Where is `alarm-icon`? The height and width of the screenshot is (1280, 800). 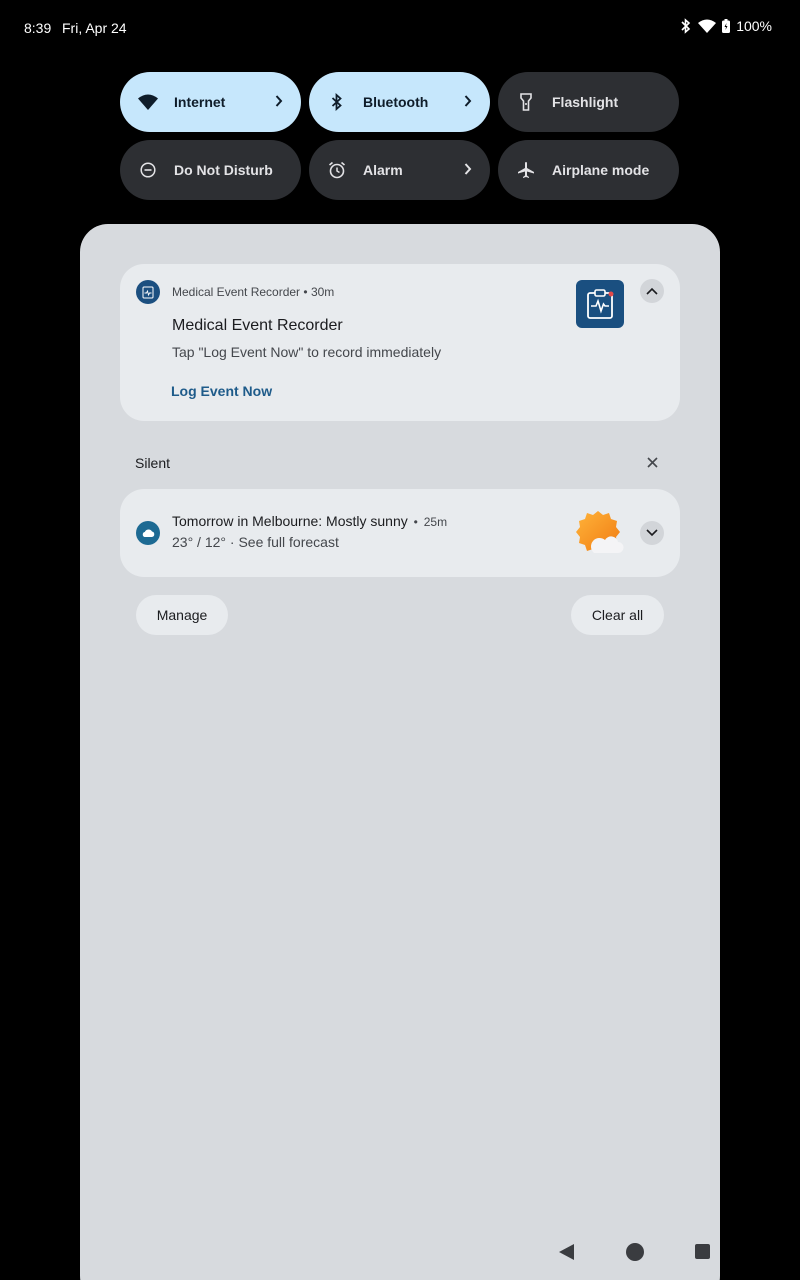
alarm-icon is located at coordinates (337, 170).